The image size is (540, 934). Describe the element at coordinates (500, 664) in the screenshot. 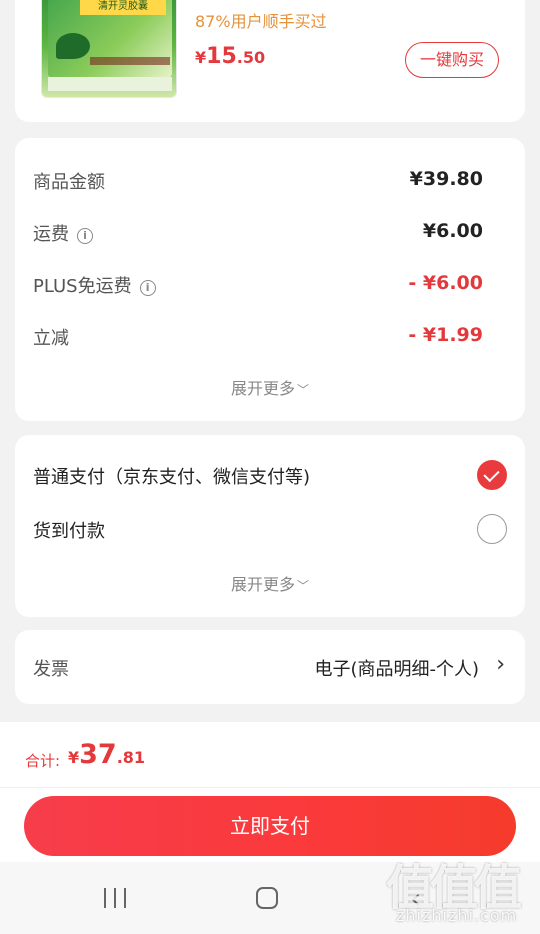

I see `chevron-right-icon: ›` at that location.